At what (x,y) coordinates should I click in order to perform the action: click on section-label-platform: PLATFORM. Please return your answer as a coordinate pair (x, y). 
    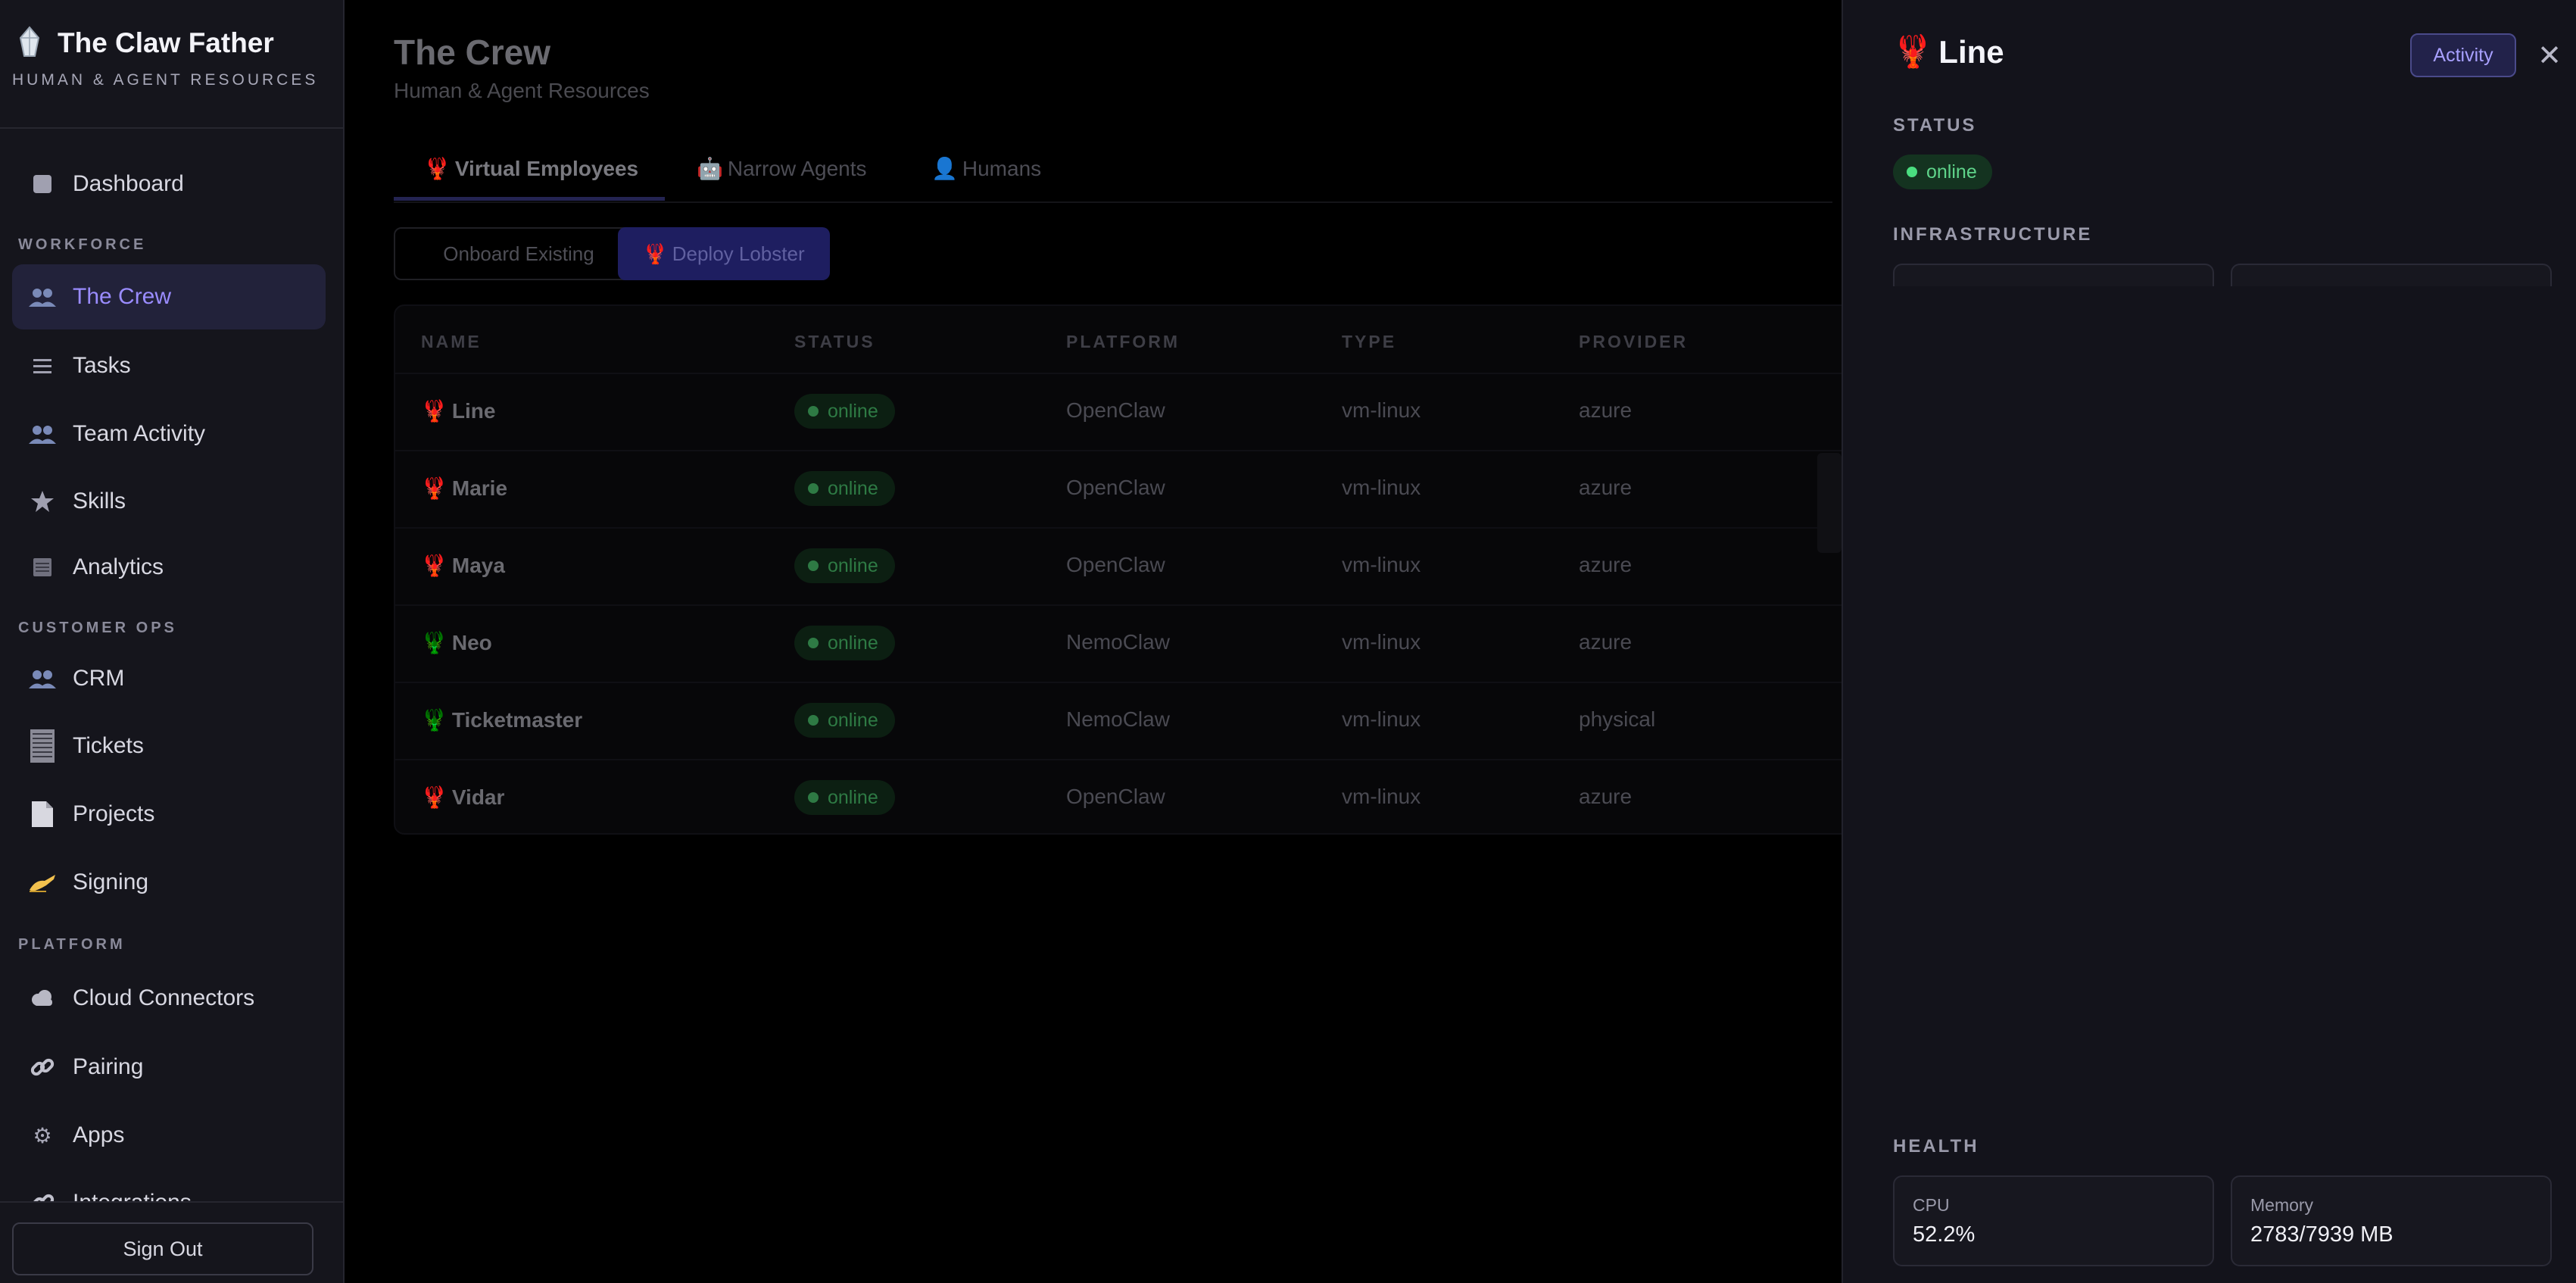
    Looking at the image, I should click on (72, 944).